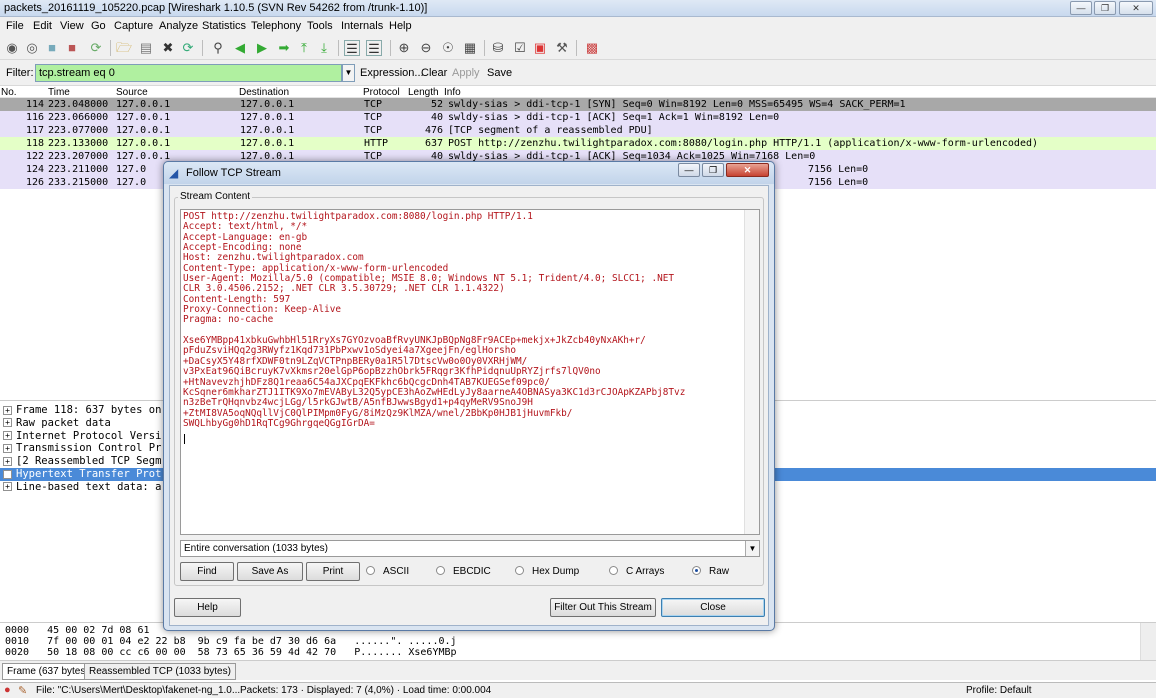  I want to click on go-forward-icon: ▶, so click(262, 48).